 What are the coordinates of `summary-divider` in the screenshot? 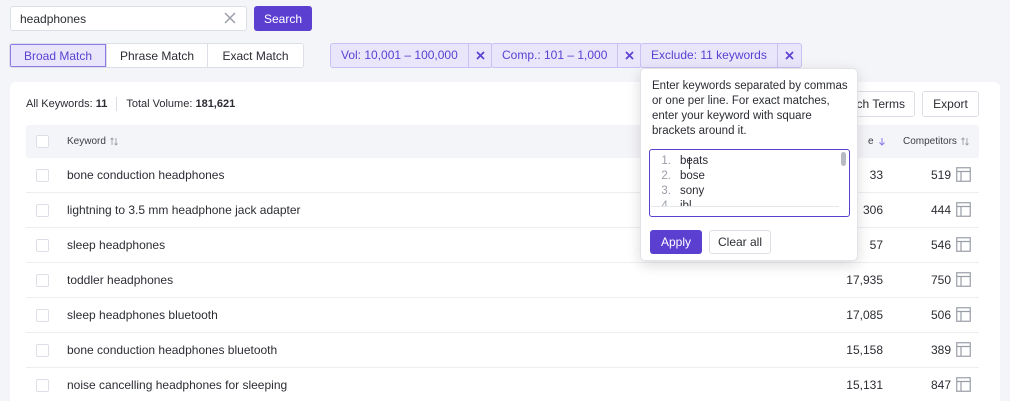 It's located at (117, 104).